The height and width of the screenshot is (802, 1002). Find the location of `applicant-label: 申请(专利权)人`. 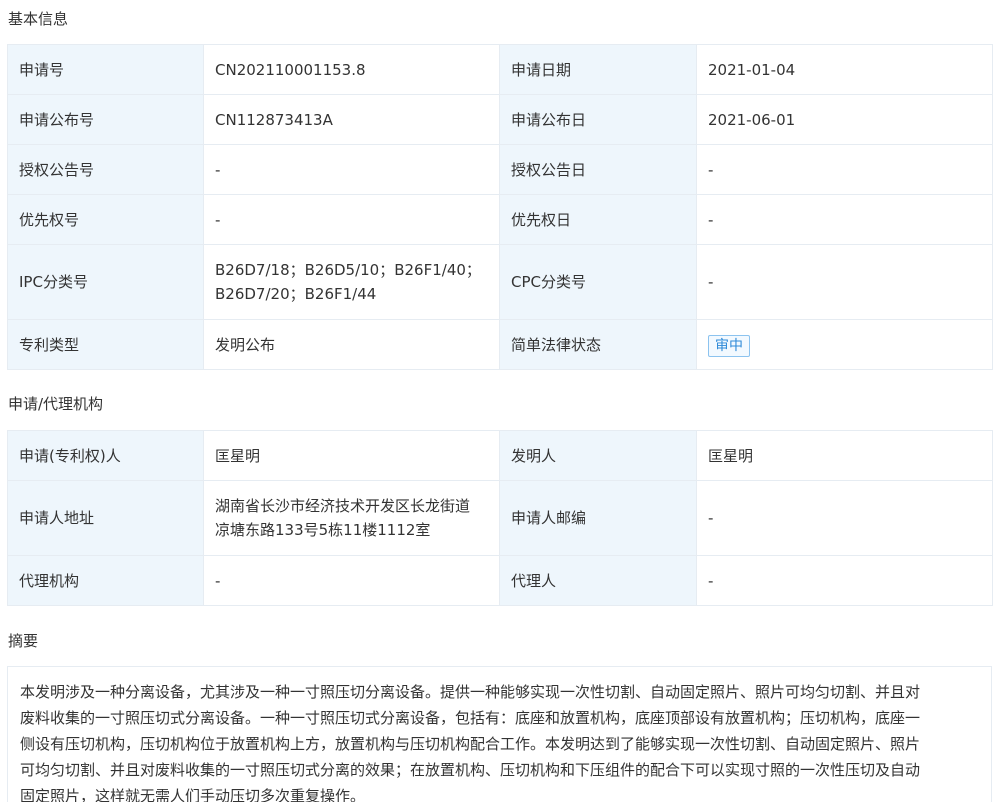

applicant-label: 申请(专利权)人 is located at coordinates (105, 455).